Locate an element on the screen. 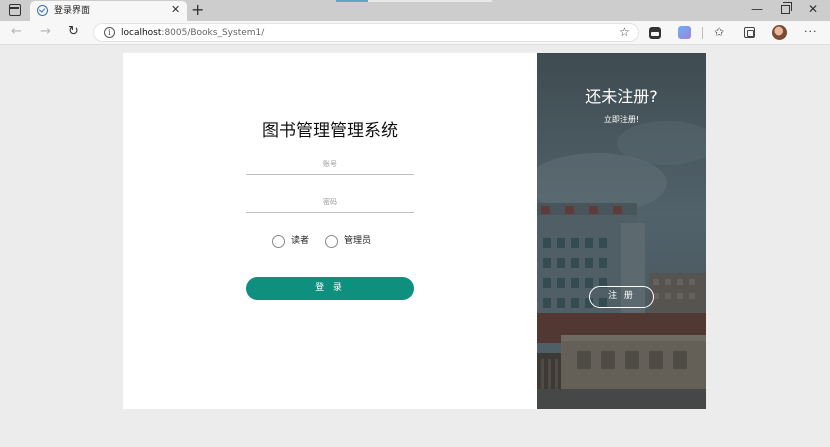  window-restore-button is located at coordinates (786, 8).